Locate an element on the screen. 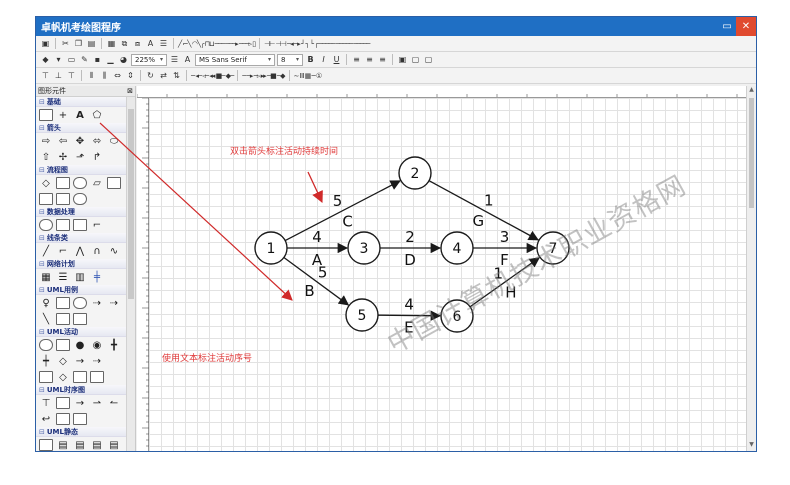  format-icon: ▦ is located at coordinates (111, 43).